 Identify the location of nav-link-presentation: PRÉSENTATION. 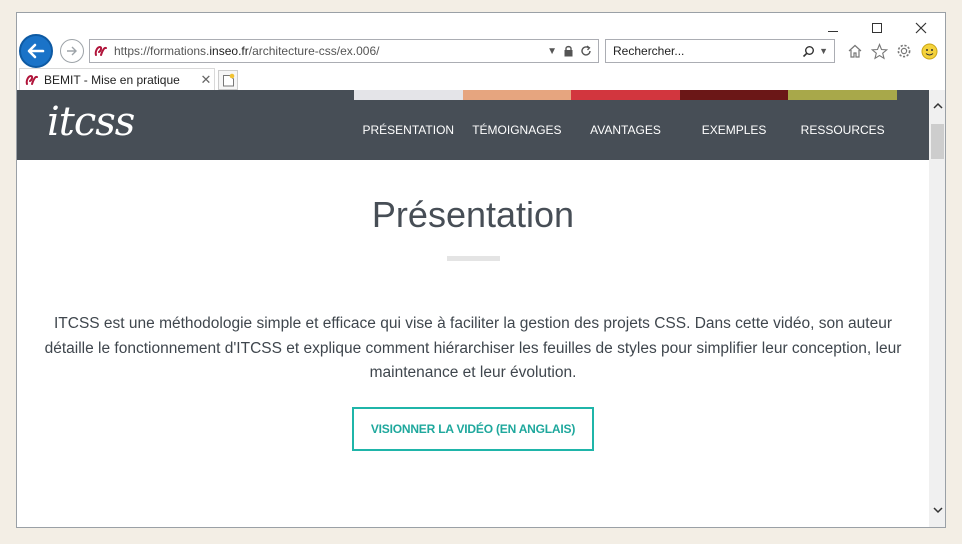
(408, 130).